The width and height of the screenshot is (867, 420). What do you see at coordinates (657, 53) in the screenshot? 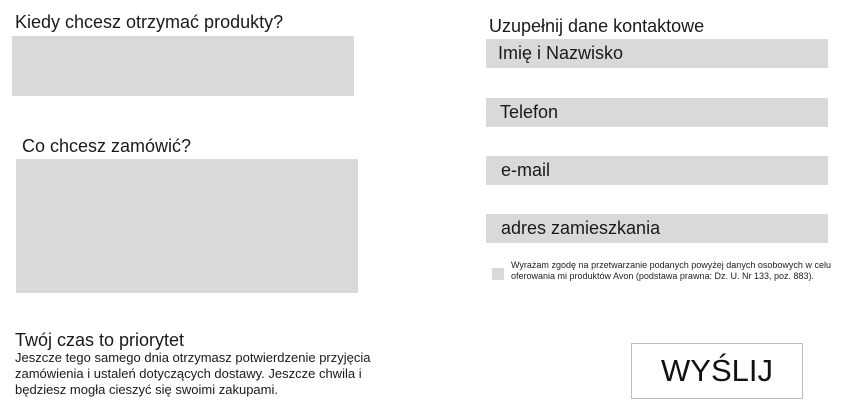
I see `full-name-field: Imię i Nazwisko` at bounding box center [657, 53].